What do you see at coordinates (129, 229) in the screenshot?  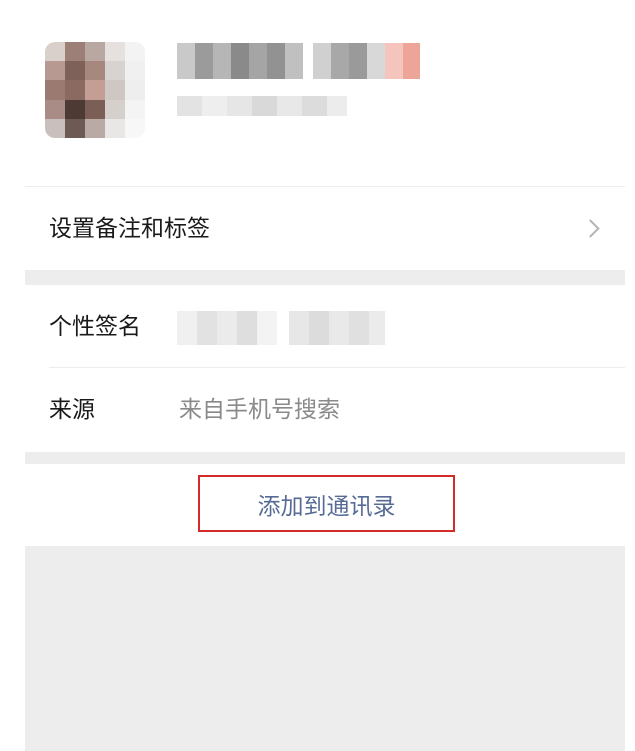 I see `remark-tags-label: 设置备注和标签` at bounding box center [129, 229].